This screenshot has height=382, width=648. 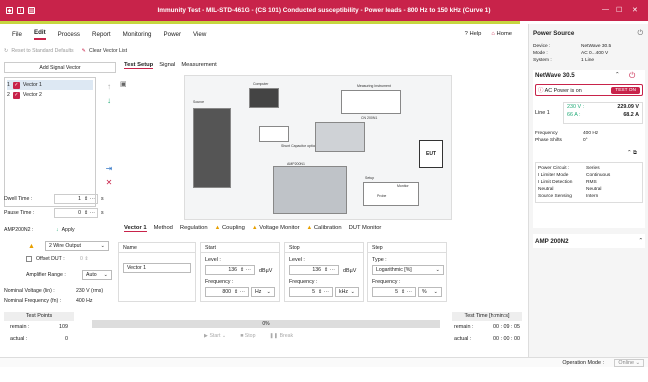 What do you see at coordinates (76, 246) in the screenshot?
I see `output-select: 2 Wire Output ⌄` at bounding box center [76, 246].